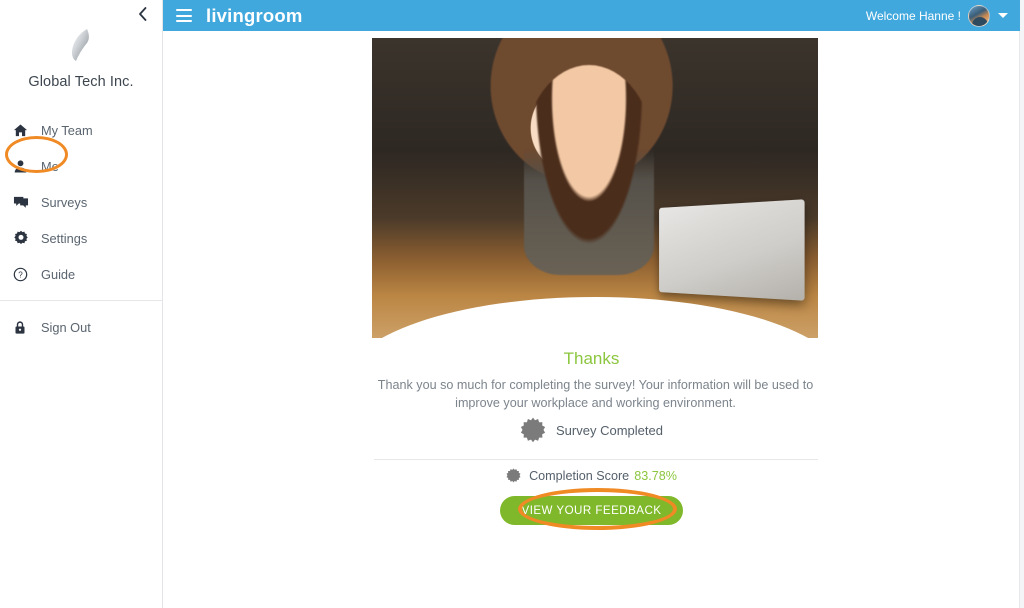  What do you see at coordinates (81, 82) in the screenshot?
I see `brand-name: Global Tech Inc.` at bounding box center [81, 82].